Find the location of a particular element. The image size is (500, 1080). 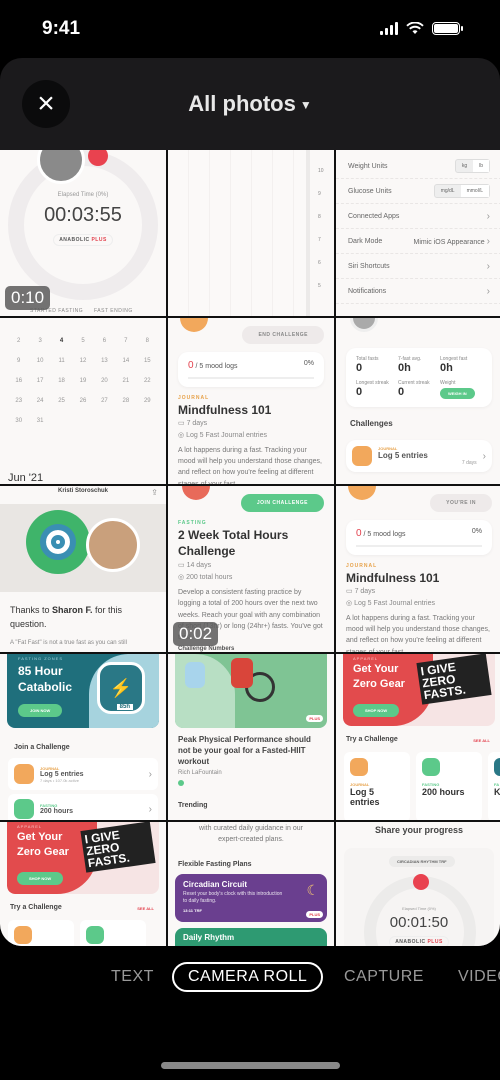

plus-badge: PLUS is located at coordinates (99, 240).